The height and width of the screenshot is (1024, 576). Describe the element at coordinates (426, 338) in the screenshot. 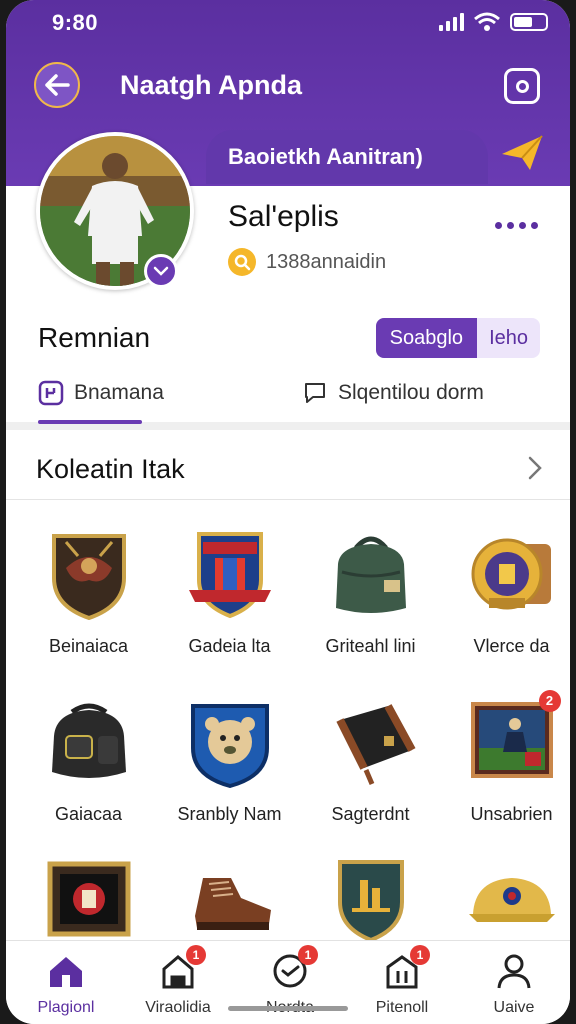

I see `segment-active-button: Soabglo` at that location.